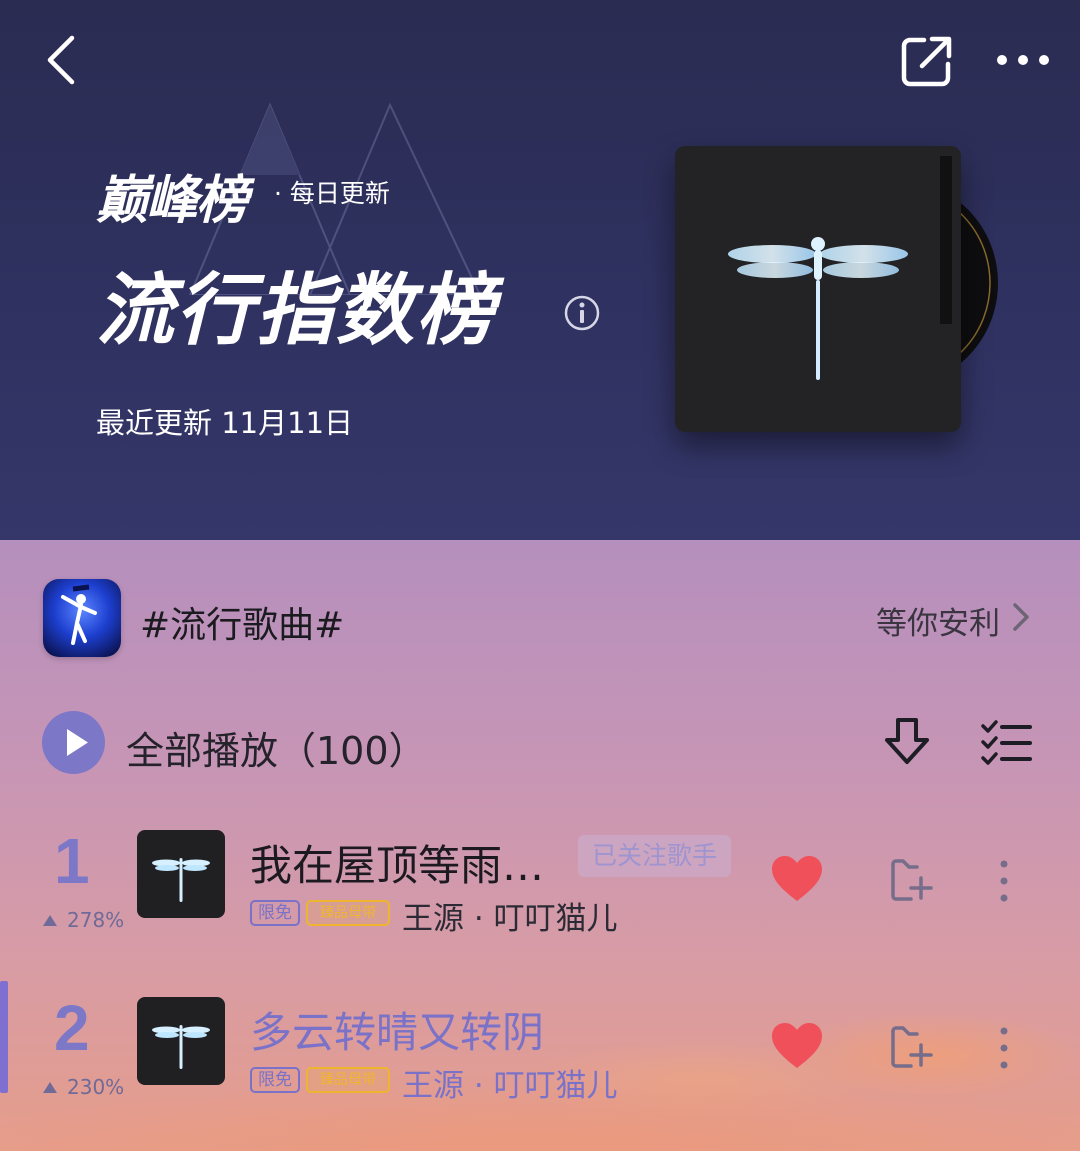 The width and height of the screenshot is (1080, 1151). What do you see at coordinates (225, 423) in the screenshot?
I see `update-date: 最近更新 11月11日` at bounding box center [225, 423].